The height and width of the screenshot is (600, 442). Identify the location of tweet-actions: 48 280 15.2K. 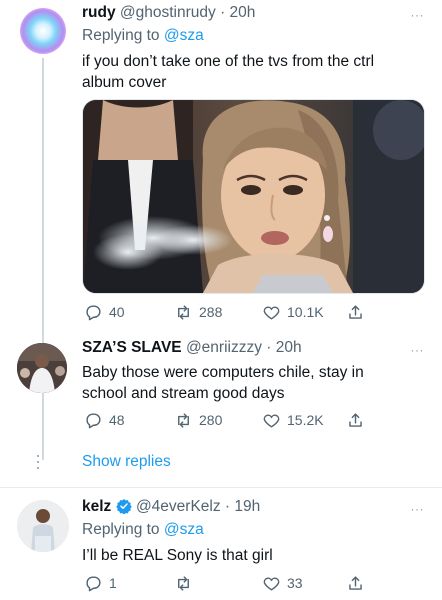
(243, 420).